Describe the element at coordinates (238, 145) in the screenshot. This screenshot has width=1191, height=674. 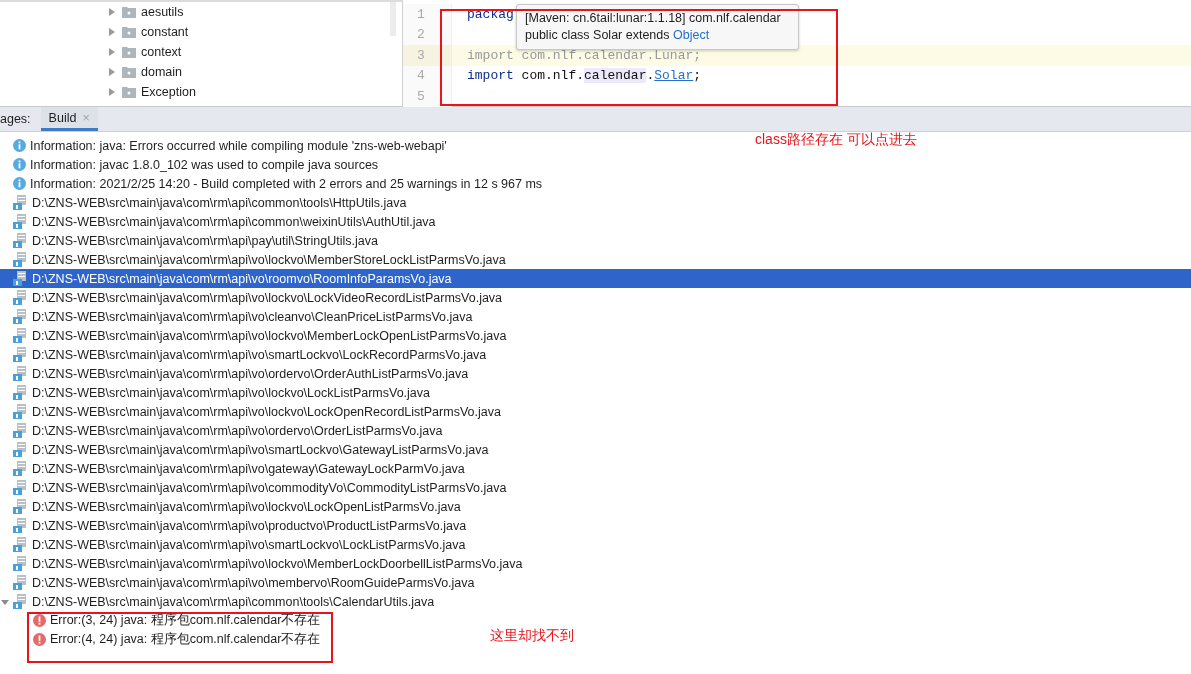
I see `message-text: Information: java: Errors occurred while compiling module 'zns-web-webapi'` at that location.